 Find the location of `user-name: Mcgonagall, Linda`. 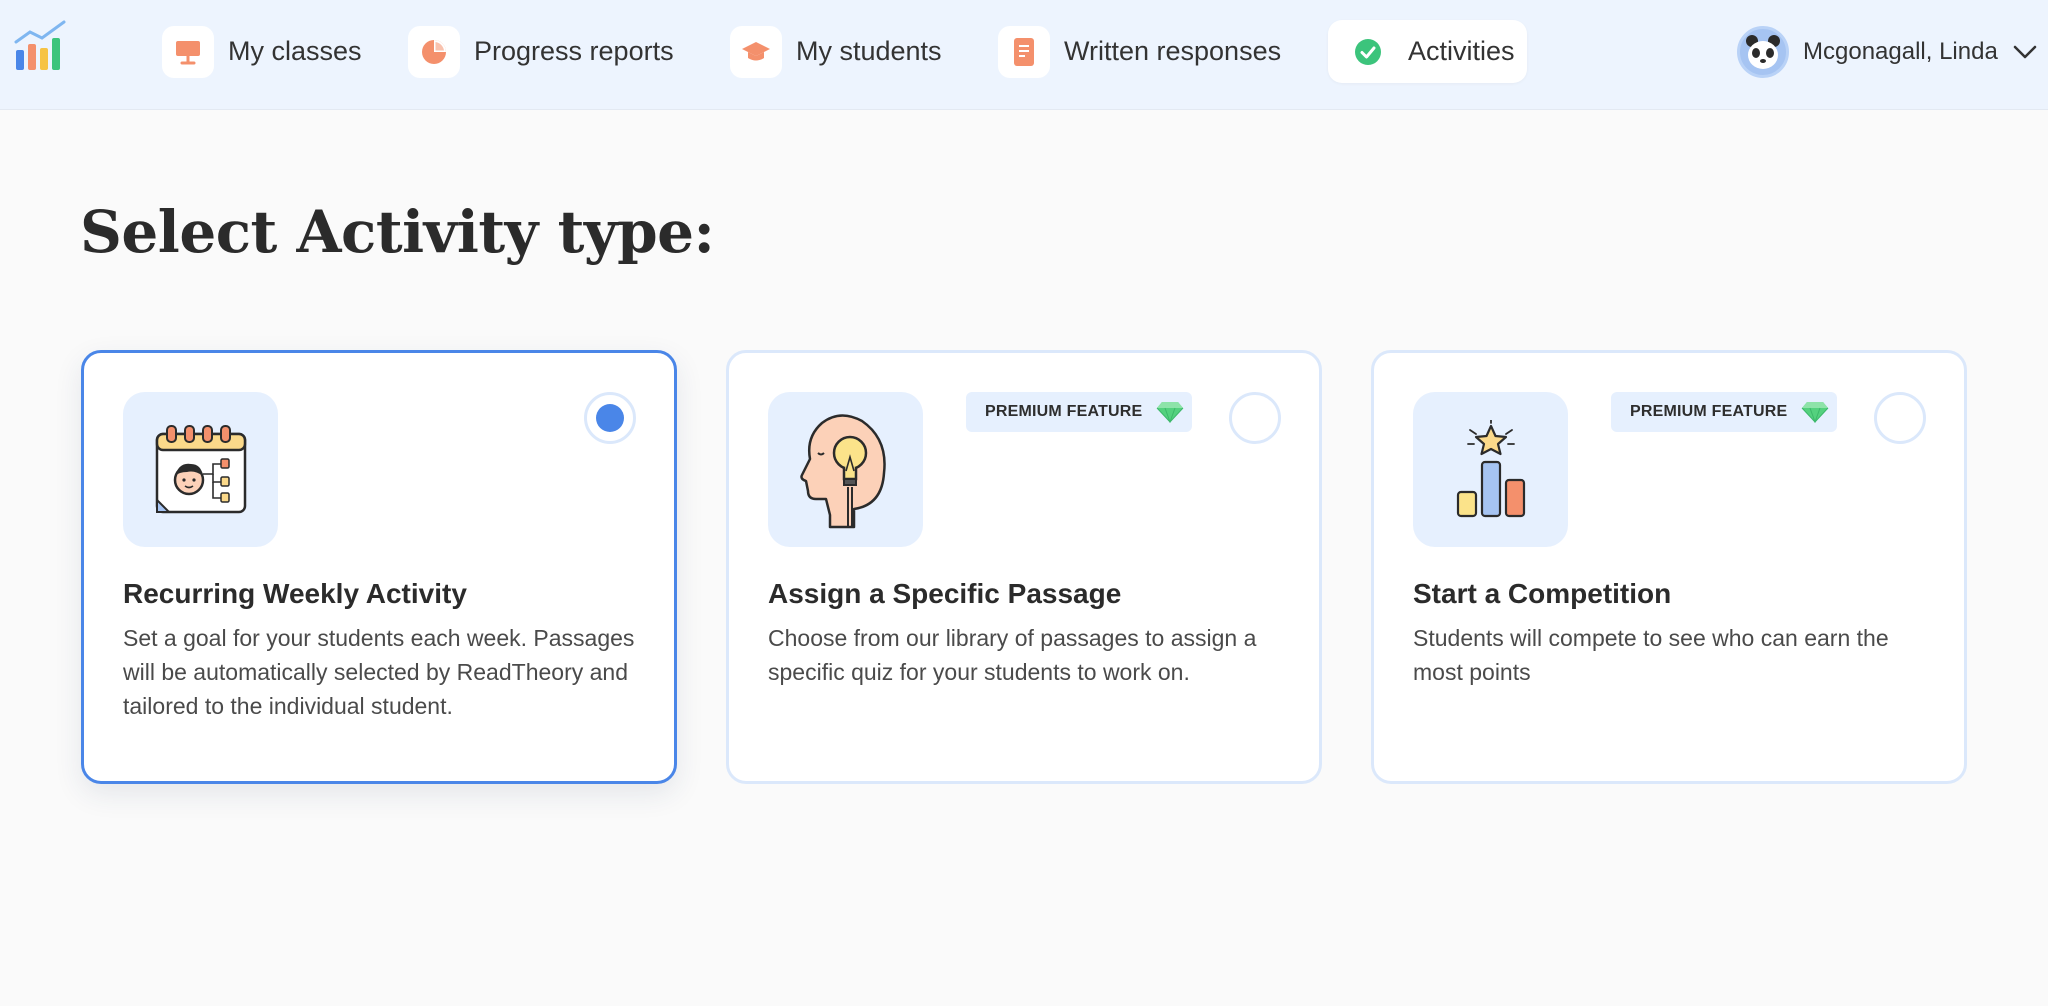

user-name: Mcgonagall, Linda is located at coordinates (1900, 51).